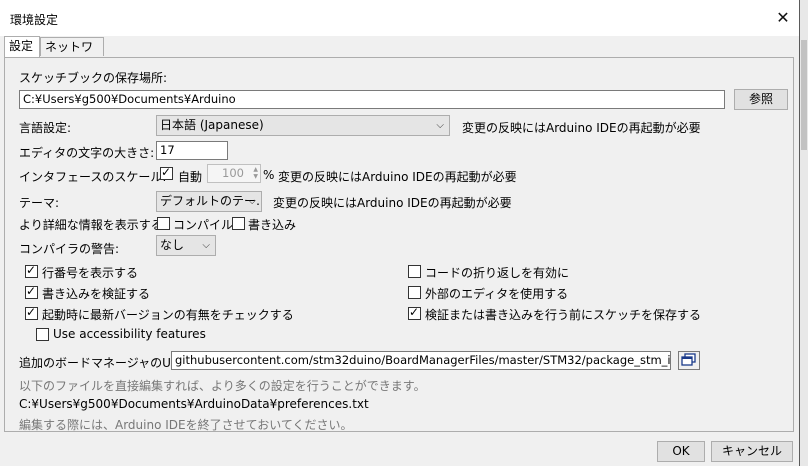 The width and height of the screenshot is (808, 466). Describe the element at coordinates (414, 271) in the screenshot. I see `code-folding-checkbox` at that location.